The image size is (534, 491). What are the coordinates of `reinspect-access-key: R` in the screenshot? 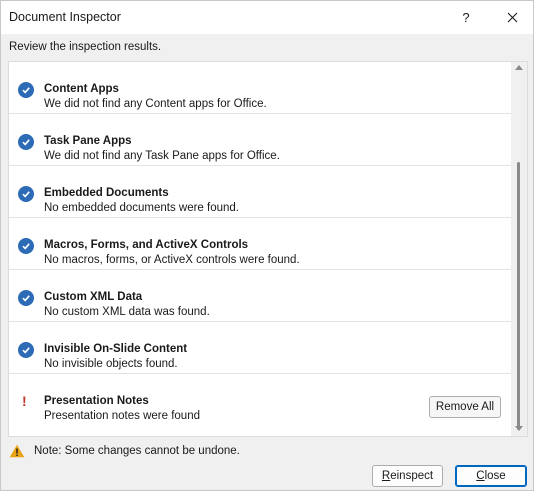 It's located at (386, 476).